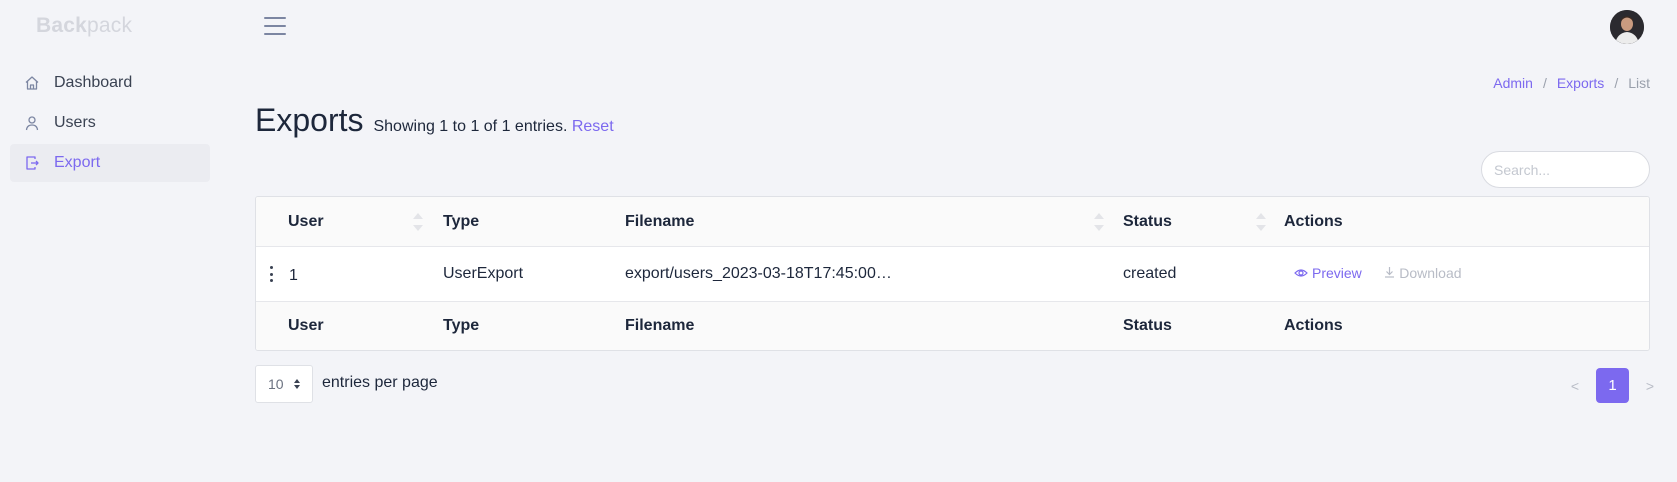 This screenshot has height=482, width=1677. What do you see at coordinates (276, 384) in the screenshot?
I see `per-page-value: 10` at bounding box center [276, 384].